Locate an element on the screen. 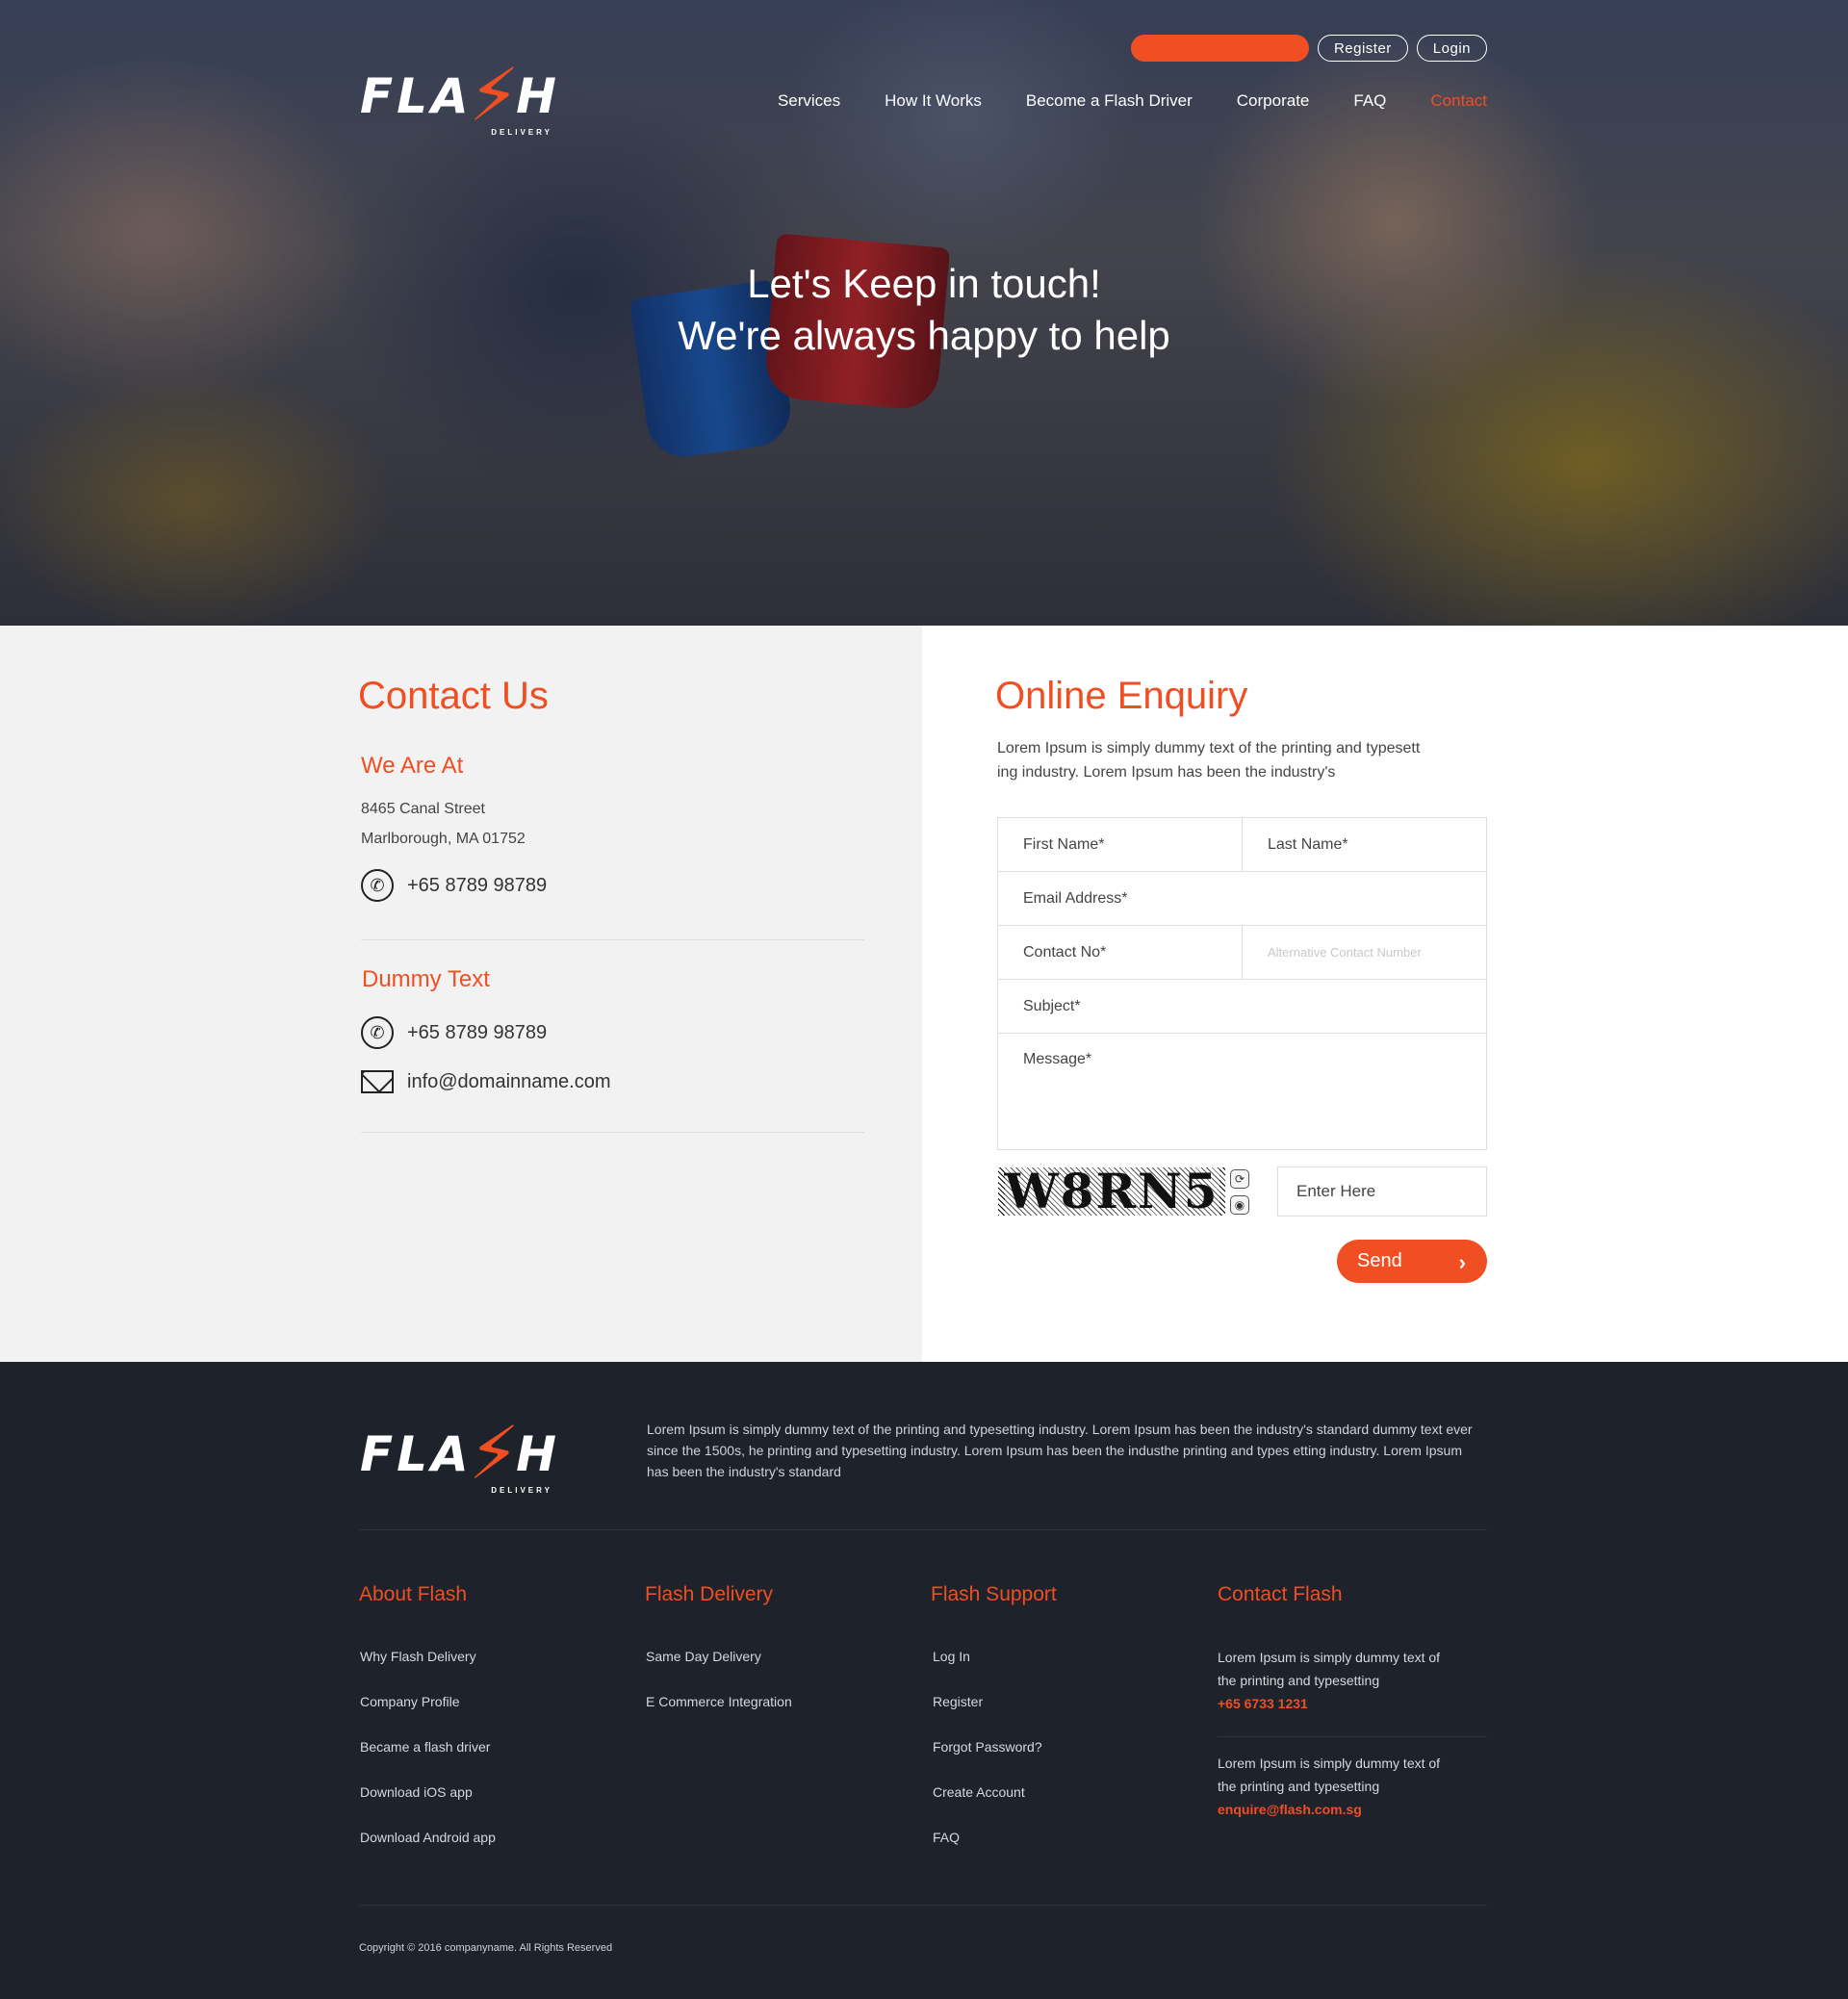 The image size is (1848, 1999). footer-link: Forgot Password? is located at coordinates (987, 1761).